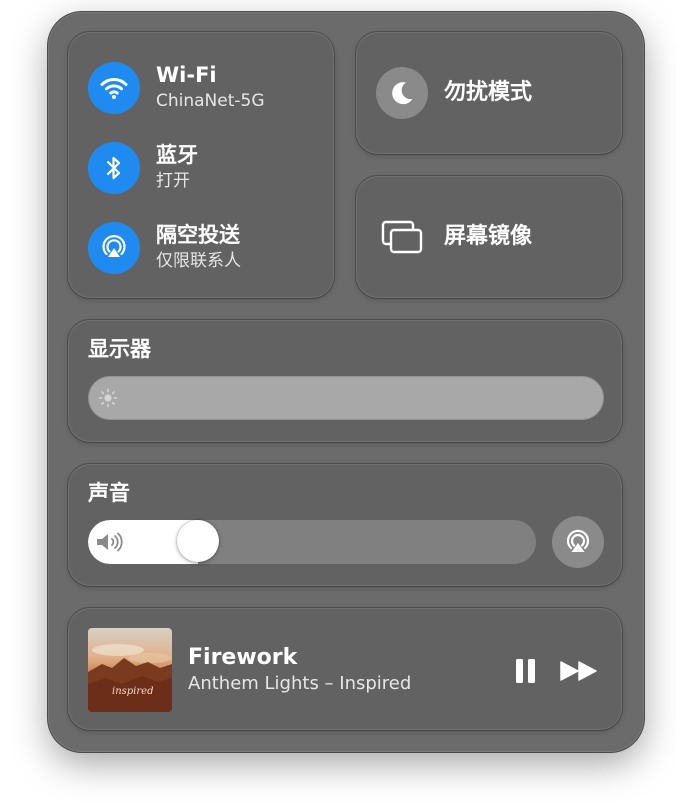  I want to click on bluetooth-icon, so click(114, 168).